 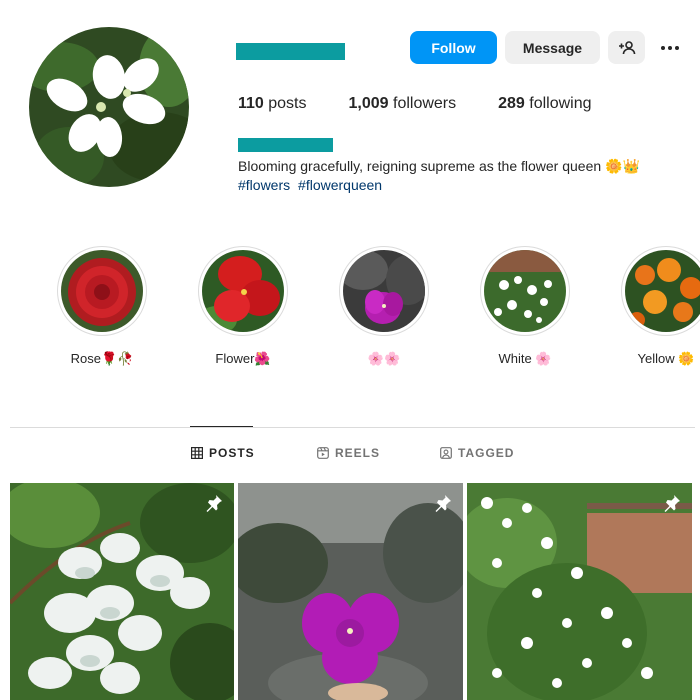 I want to click on highlight-flower: Flower🌺, so click(x=243, y=306).